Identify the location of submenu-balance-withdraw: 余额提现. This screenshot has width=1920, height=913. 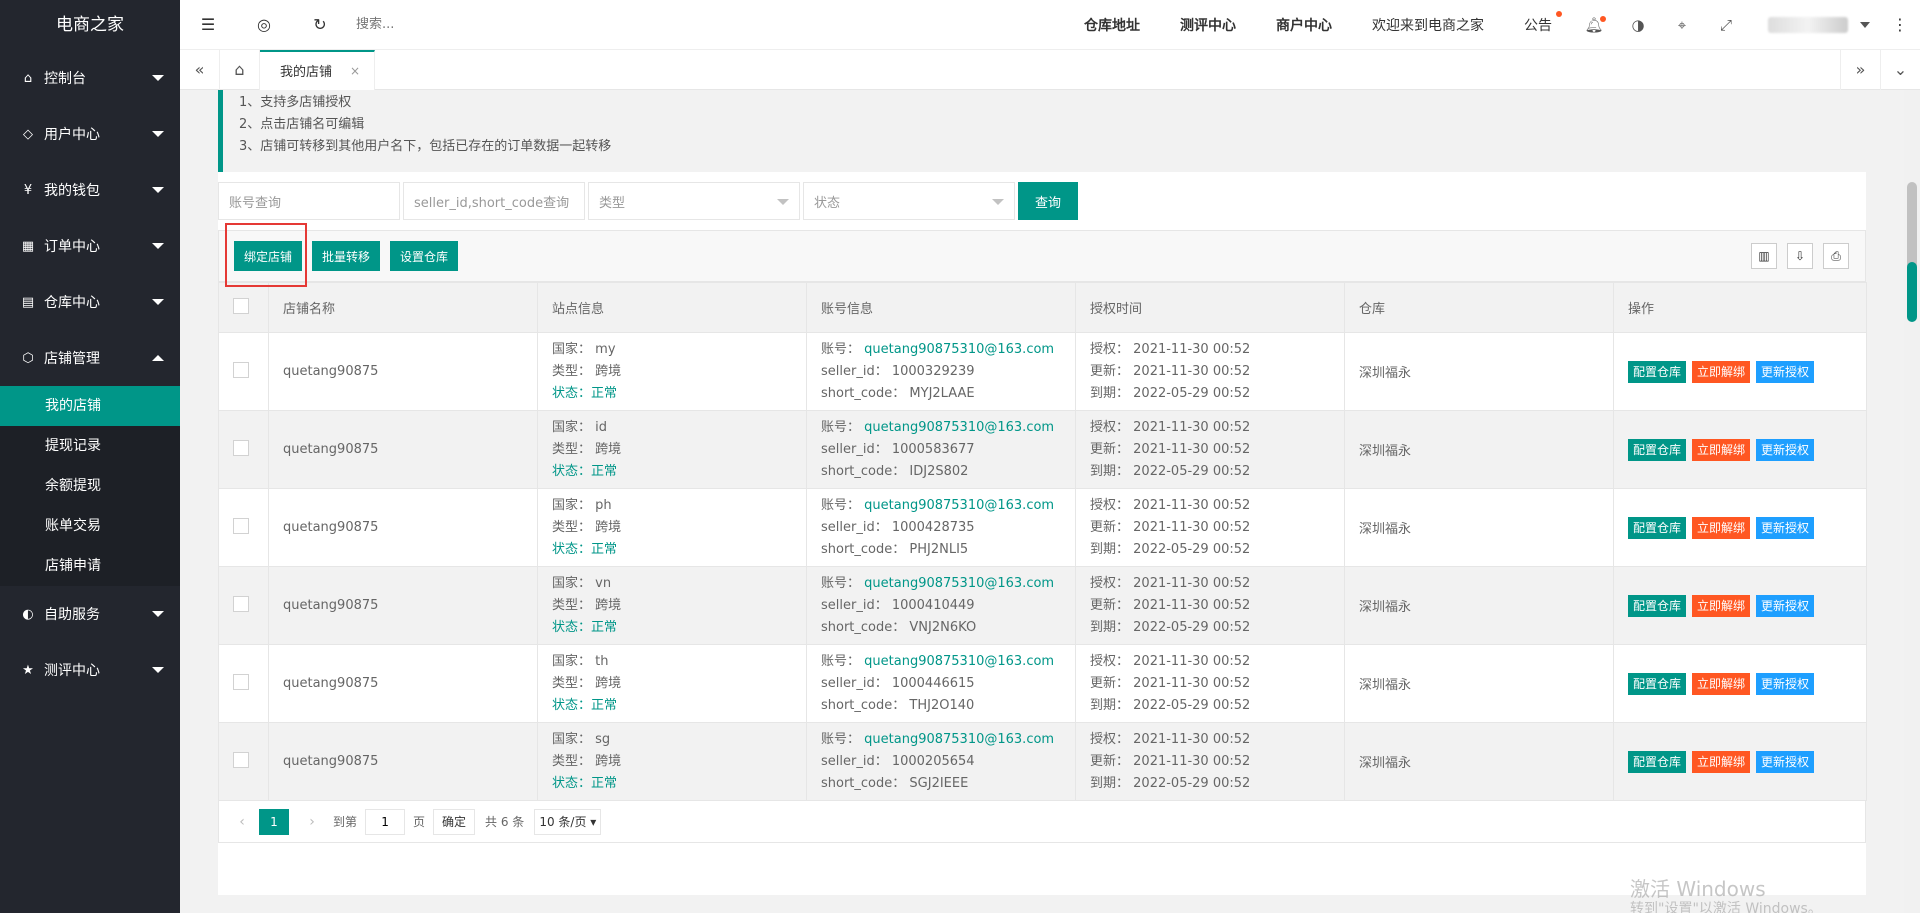
(90, 486).